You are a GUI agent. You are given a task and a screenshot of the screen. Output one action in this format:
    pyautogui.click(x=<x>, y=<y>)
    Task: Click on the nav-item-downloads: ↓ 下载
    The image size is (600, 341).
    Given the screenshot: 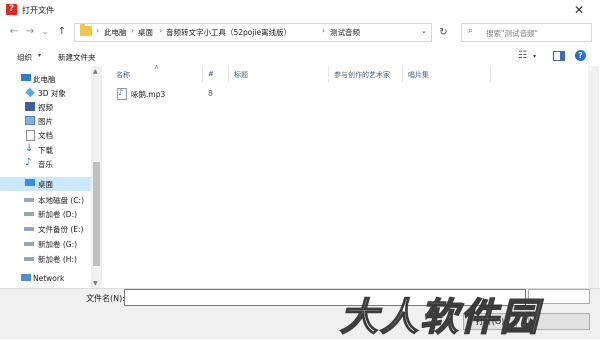 What is the action you would take?
    pyautogui.click(x=45, y=150)
    